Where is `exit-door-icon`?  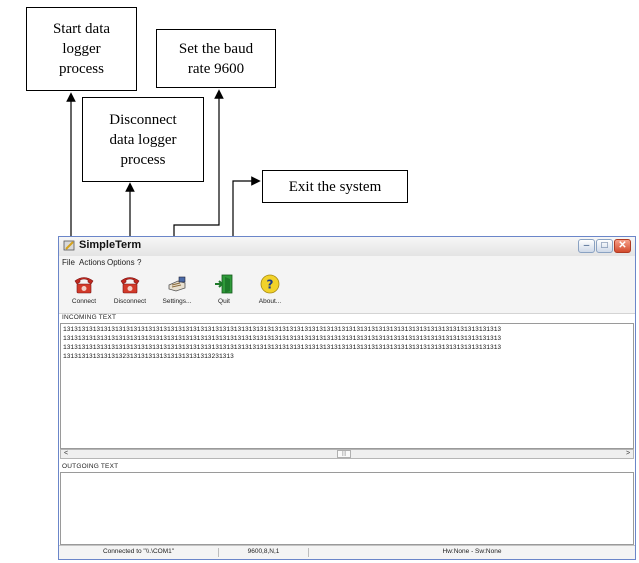
exit-door-icon is located at coordinates (224, 284).